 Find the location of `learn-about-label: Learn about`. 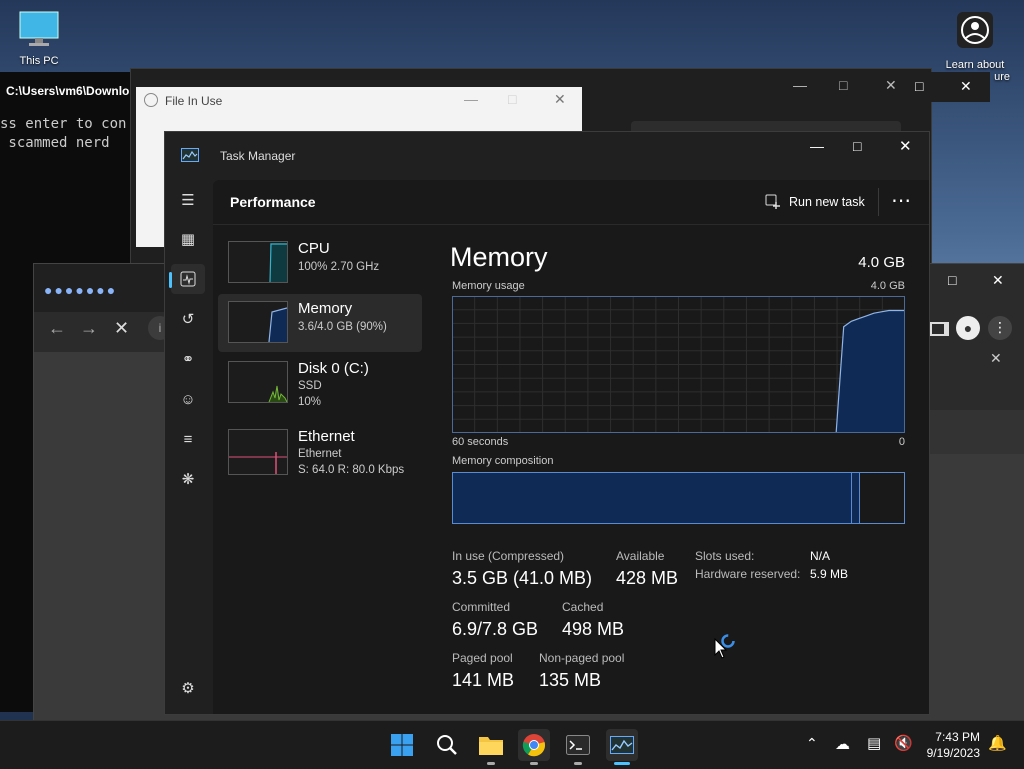

learn-about-label: Learn about is located at coordinates (975, 65).